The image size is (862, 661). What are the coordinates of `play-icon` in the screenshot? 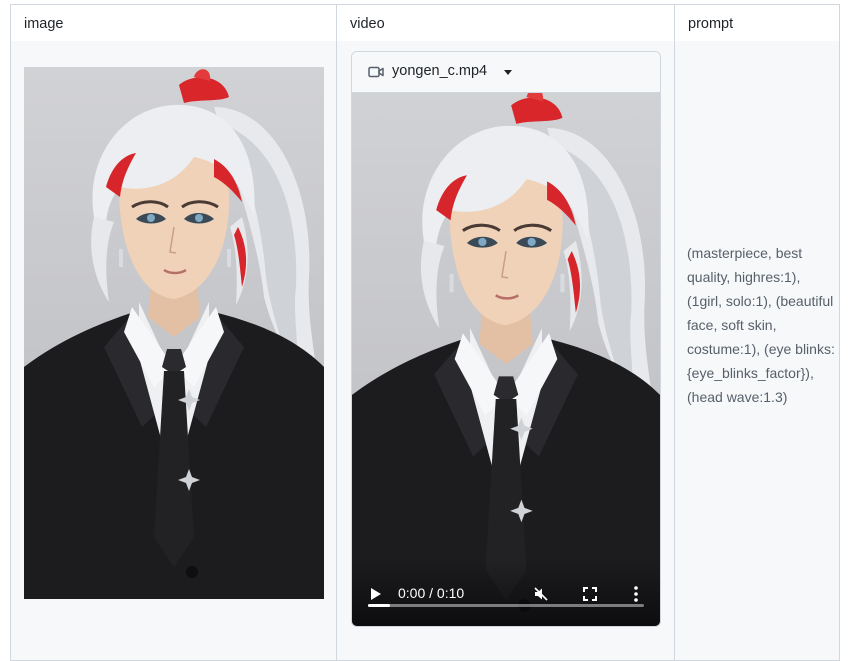 It's located at (376, 594).